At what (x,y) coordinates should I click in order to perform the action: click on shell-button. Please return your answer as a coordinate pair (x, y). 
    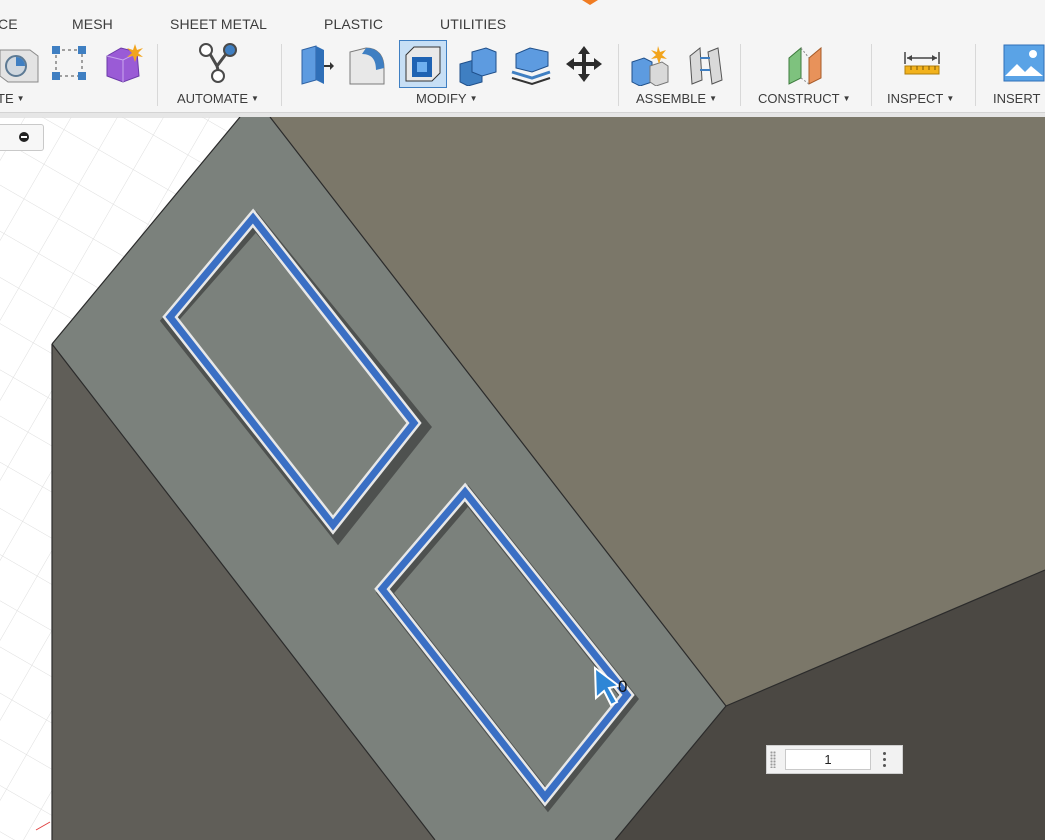
    Looking at the image, I should click on (423, 64).